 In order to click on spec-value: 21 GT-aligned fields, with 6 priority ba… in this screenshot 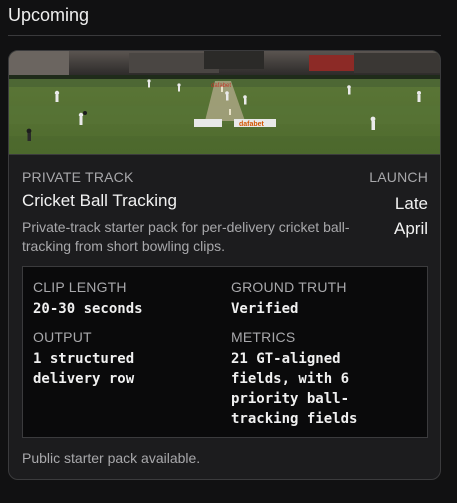, I will do `click(294, 389)`.